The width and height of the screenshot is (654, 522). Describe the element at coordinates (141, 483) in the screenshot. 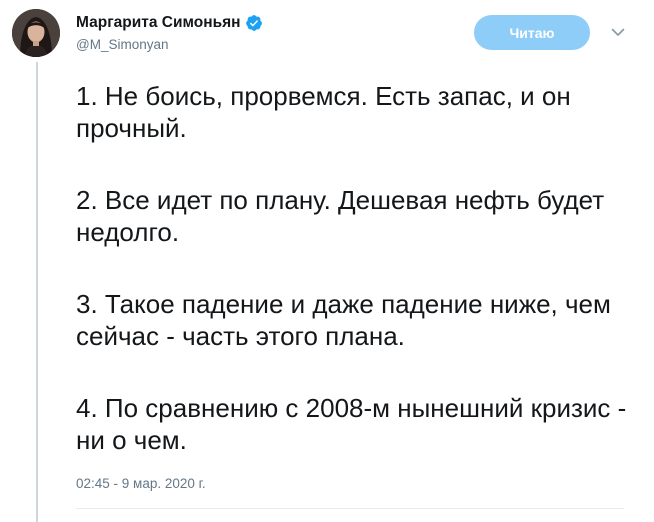

I see `tweet-timestamp: 02:45 - 9 мар. 2020 г.` at that location.